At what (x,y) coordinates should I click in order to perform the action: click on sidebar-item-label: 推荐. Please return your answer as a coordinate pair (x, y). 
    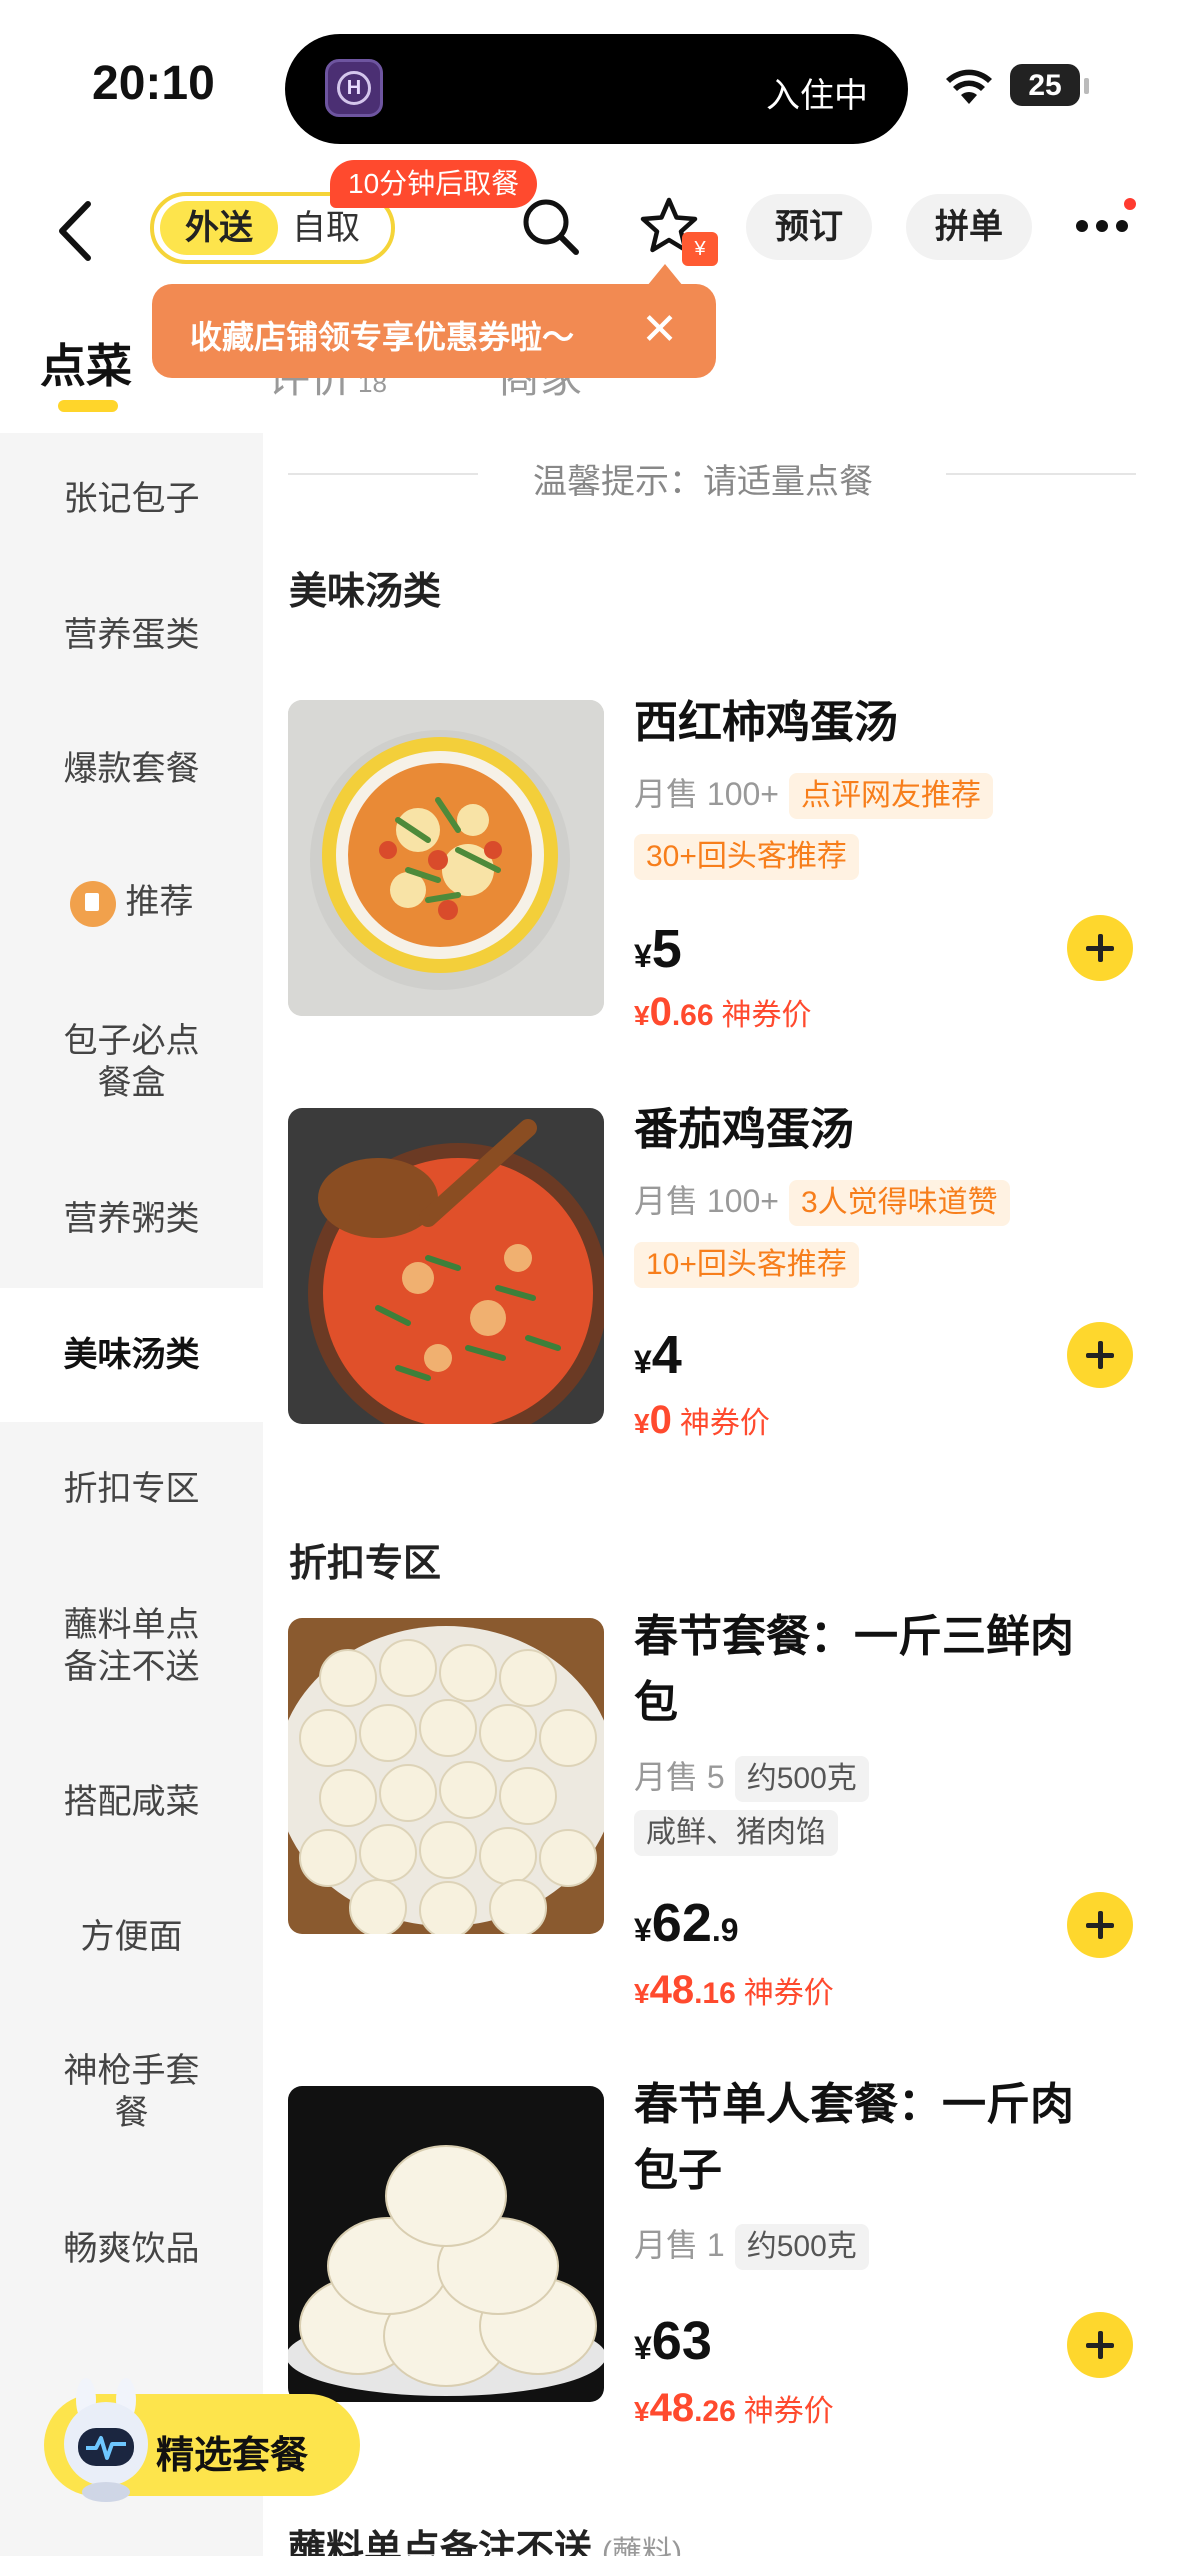
    Looking at the image, I should click on (159, 902).